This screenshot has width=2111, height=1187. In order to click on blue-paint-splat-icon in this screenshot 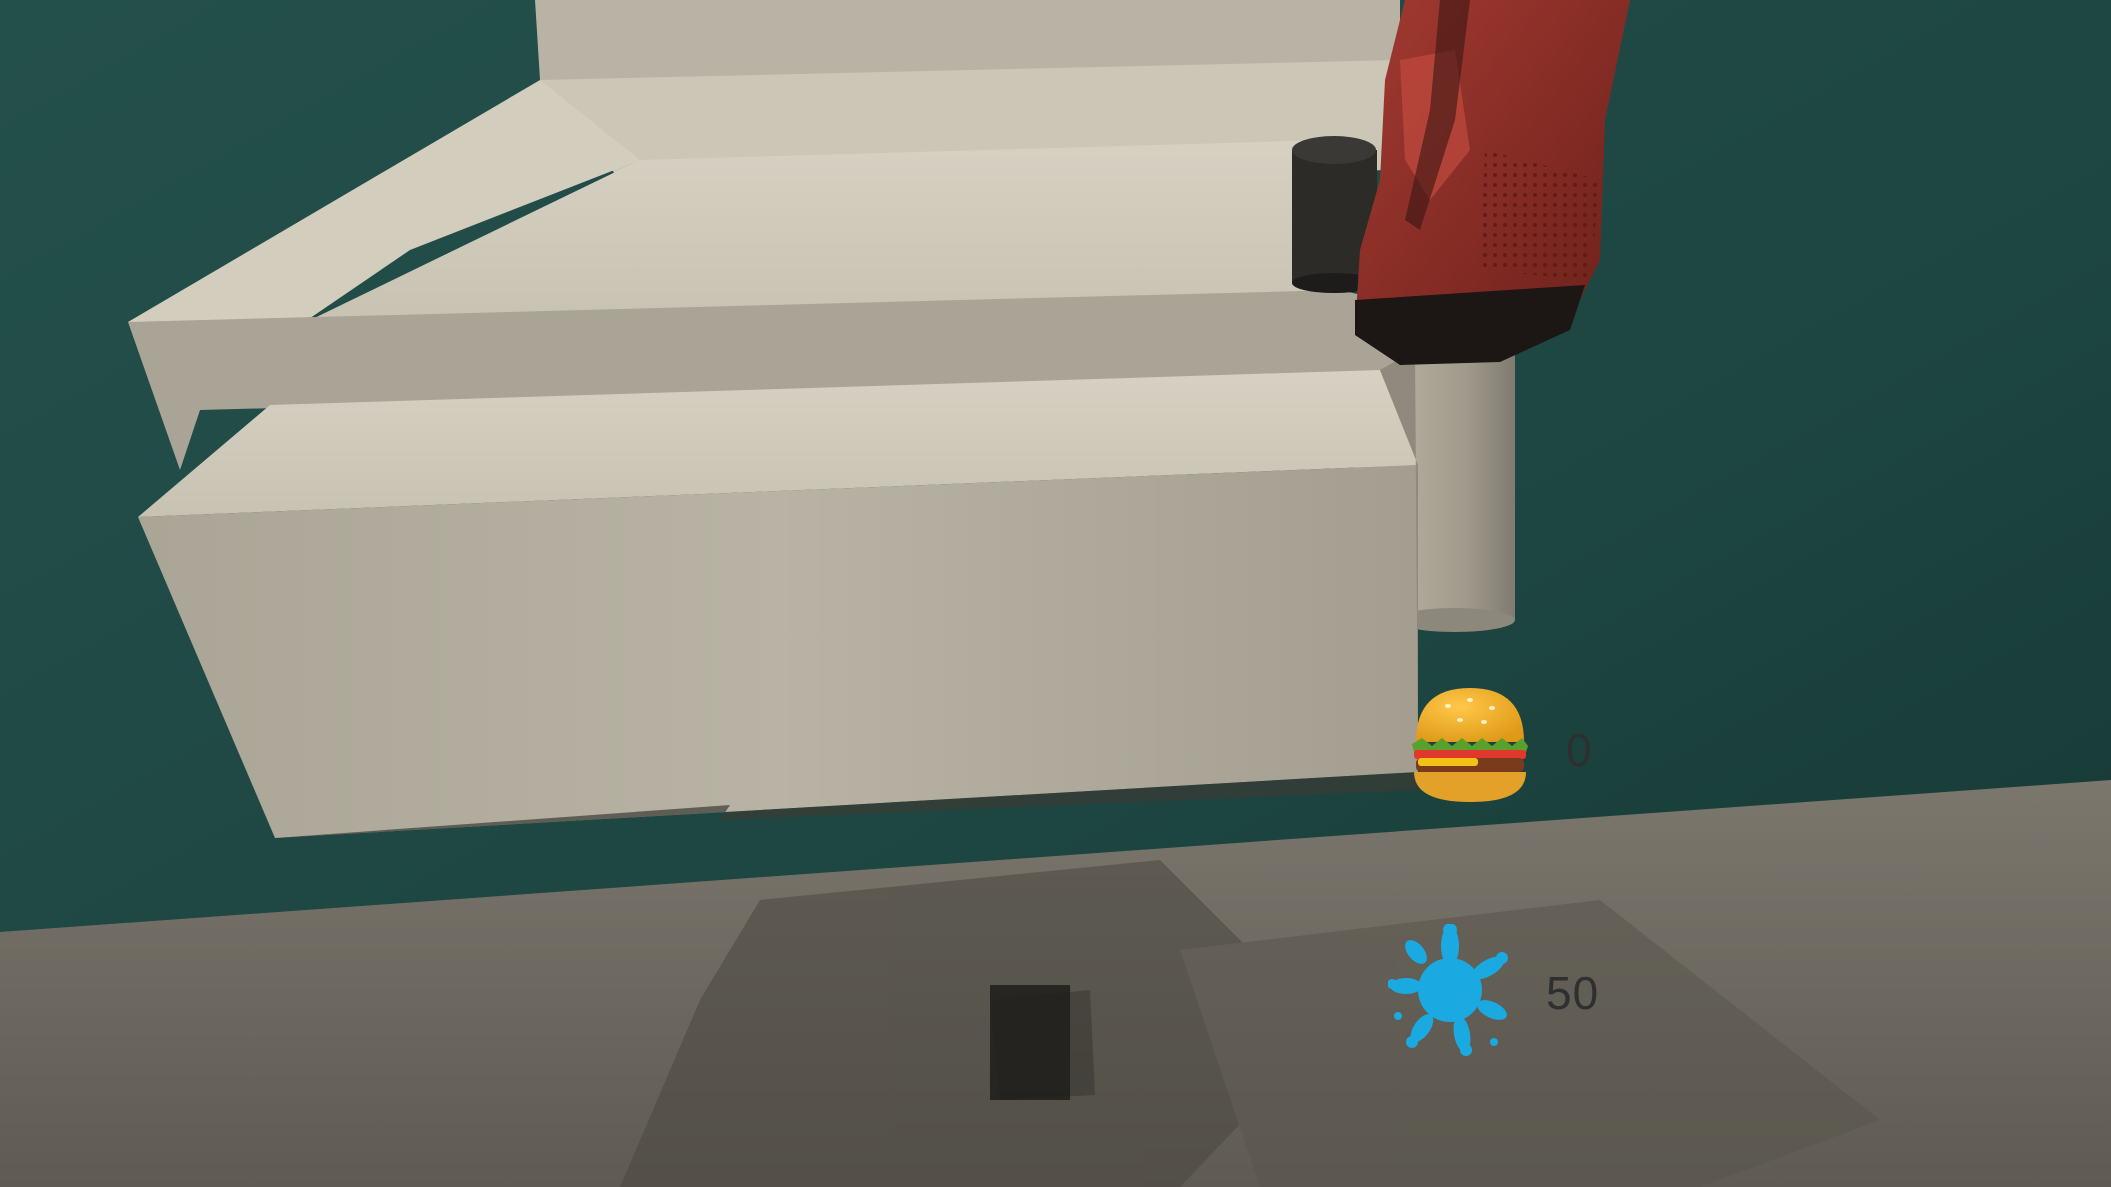, I will do `click(1448, 990)`.